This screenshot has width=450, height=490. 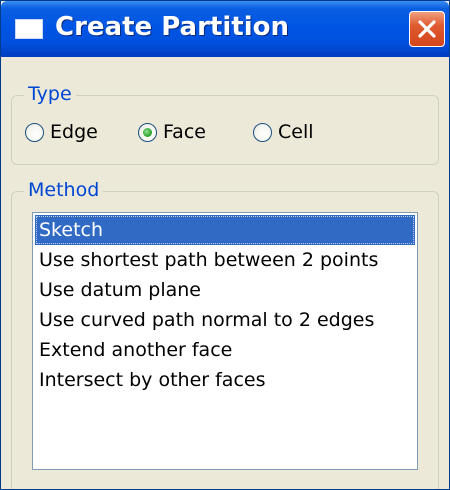 I want to click on method-item-extend-face: Extend another face, so click(x=225, y=350).